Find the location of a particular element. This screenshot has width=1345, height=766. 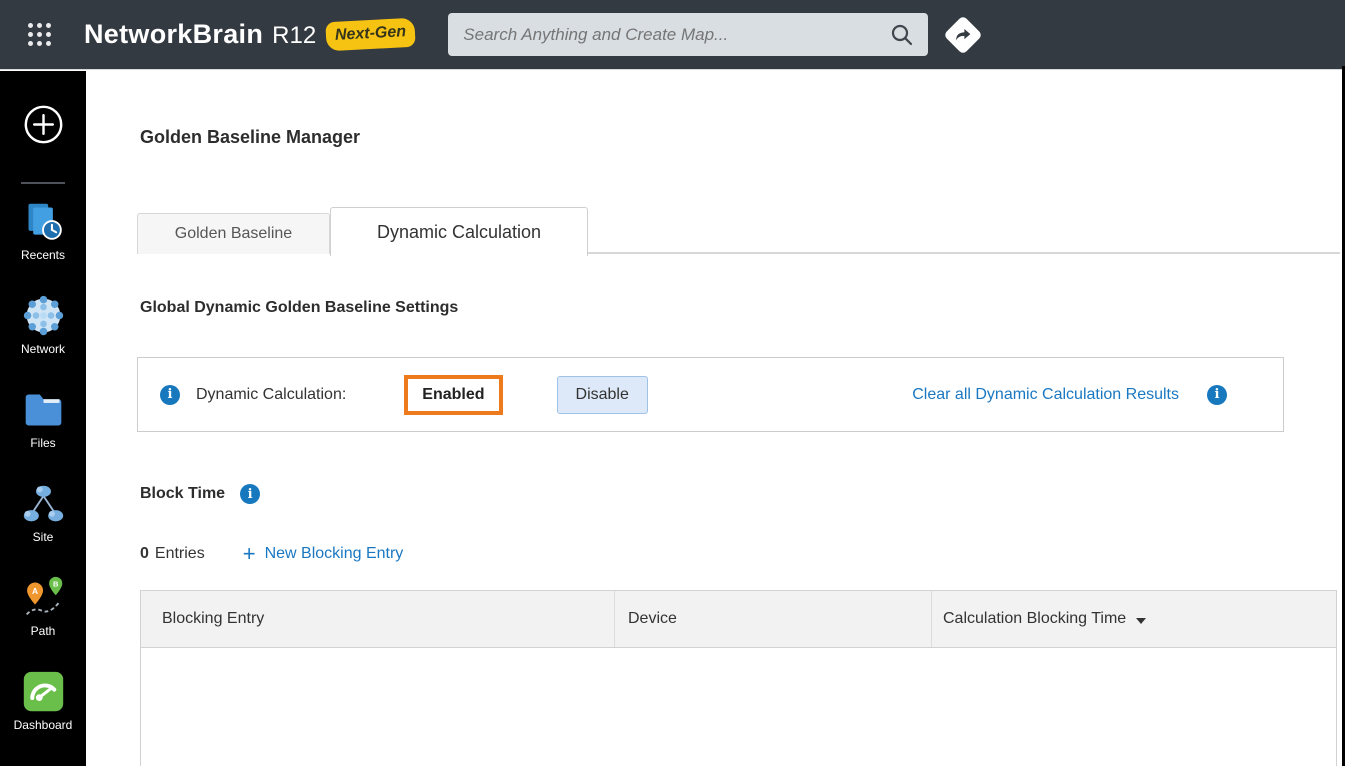

block-time-section-header: Block Time i is located at coordinates (200, 494).